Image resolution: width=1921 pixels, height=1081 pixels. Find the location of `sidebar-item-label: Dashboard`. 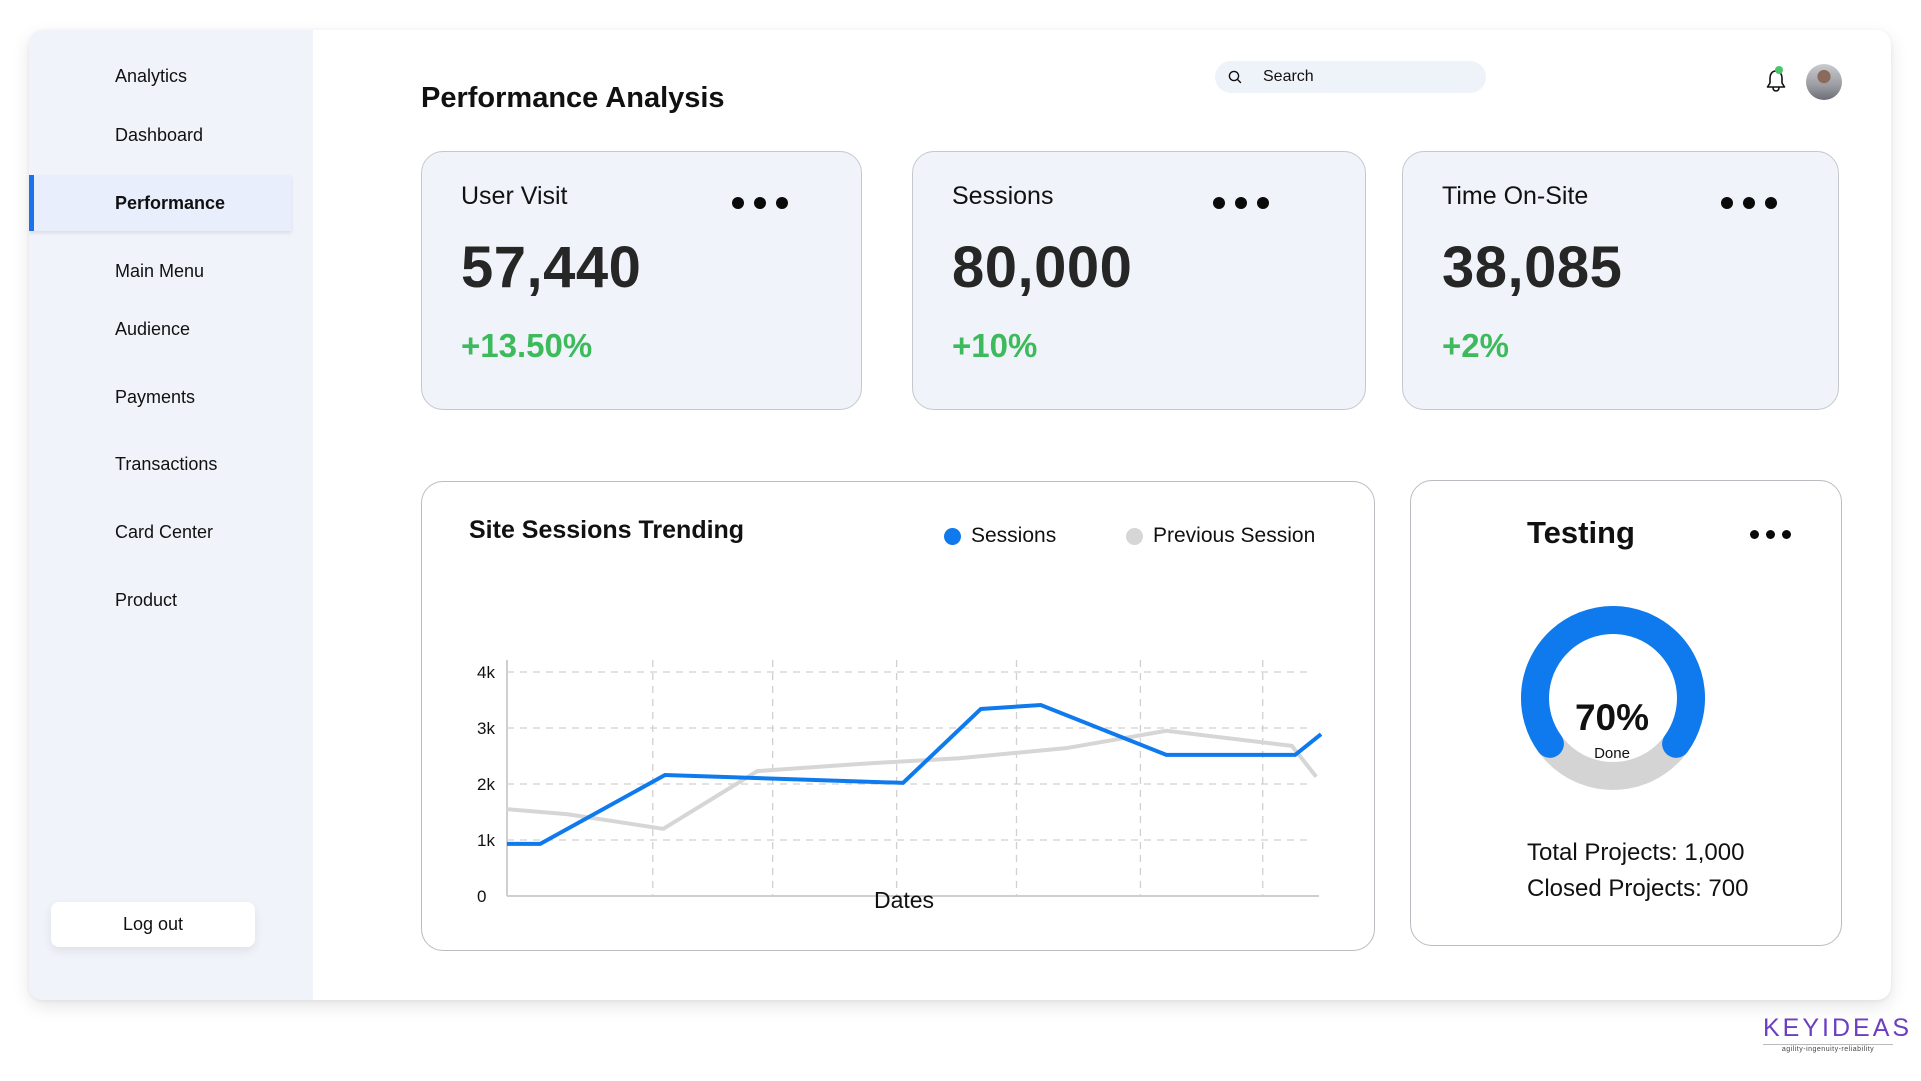

sidebar-item-label: Dashboard is located at coordinates (159, 134).